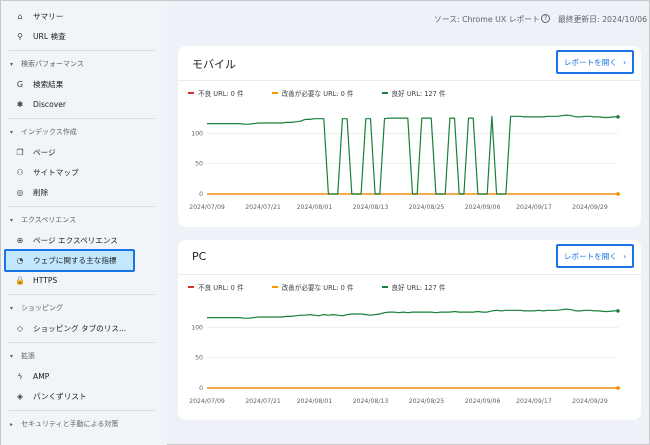 The width and height of the screenshot is (650, 445). I want to click on sidebar-item-lock: 🔒 HTTPS, so click(81, 280).